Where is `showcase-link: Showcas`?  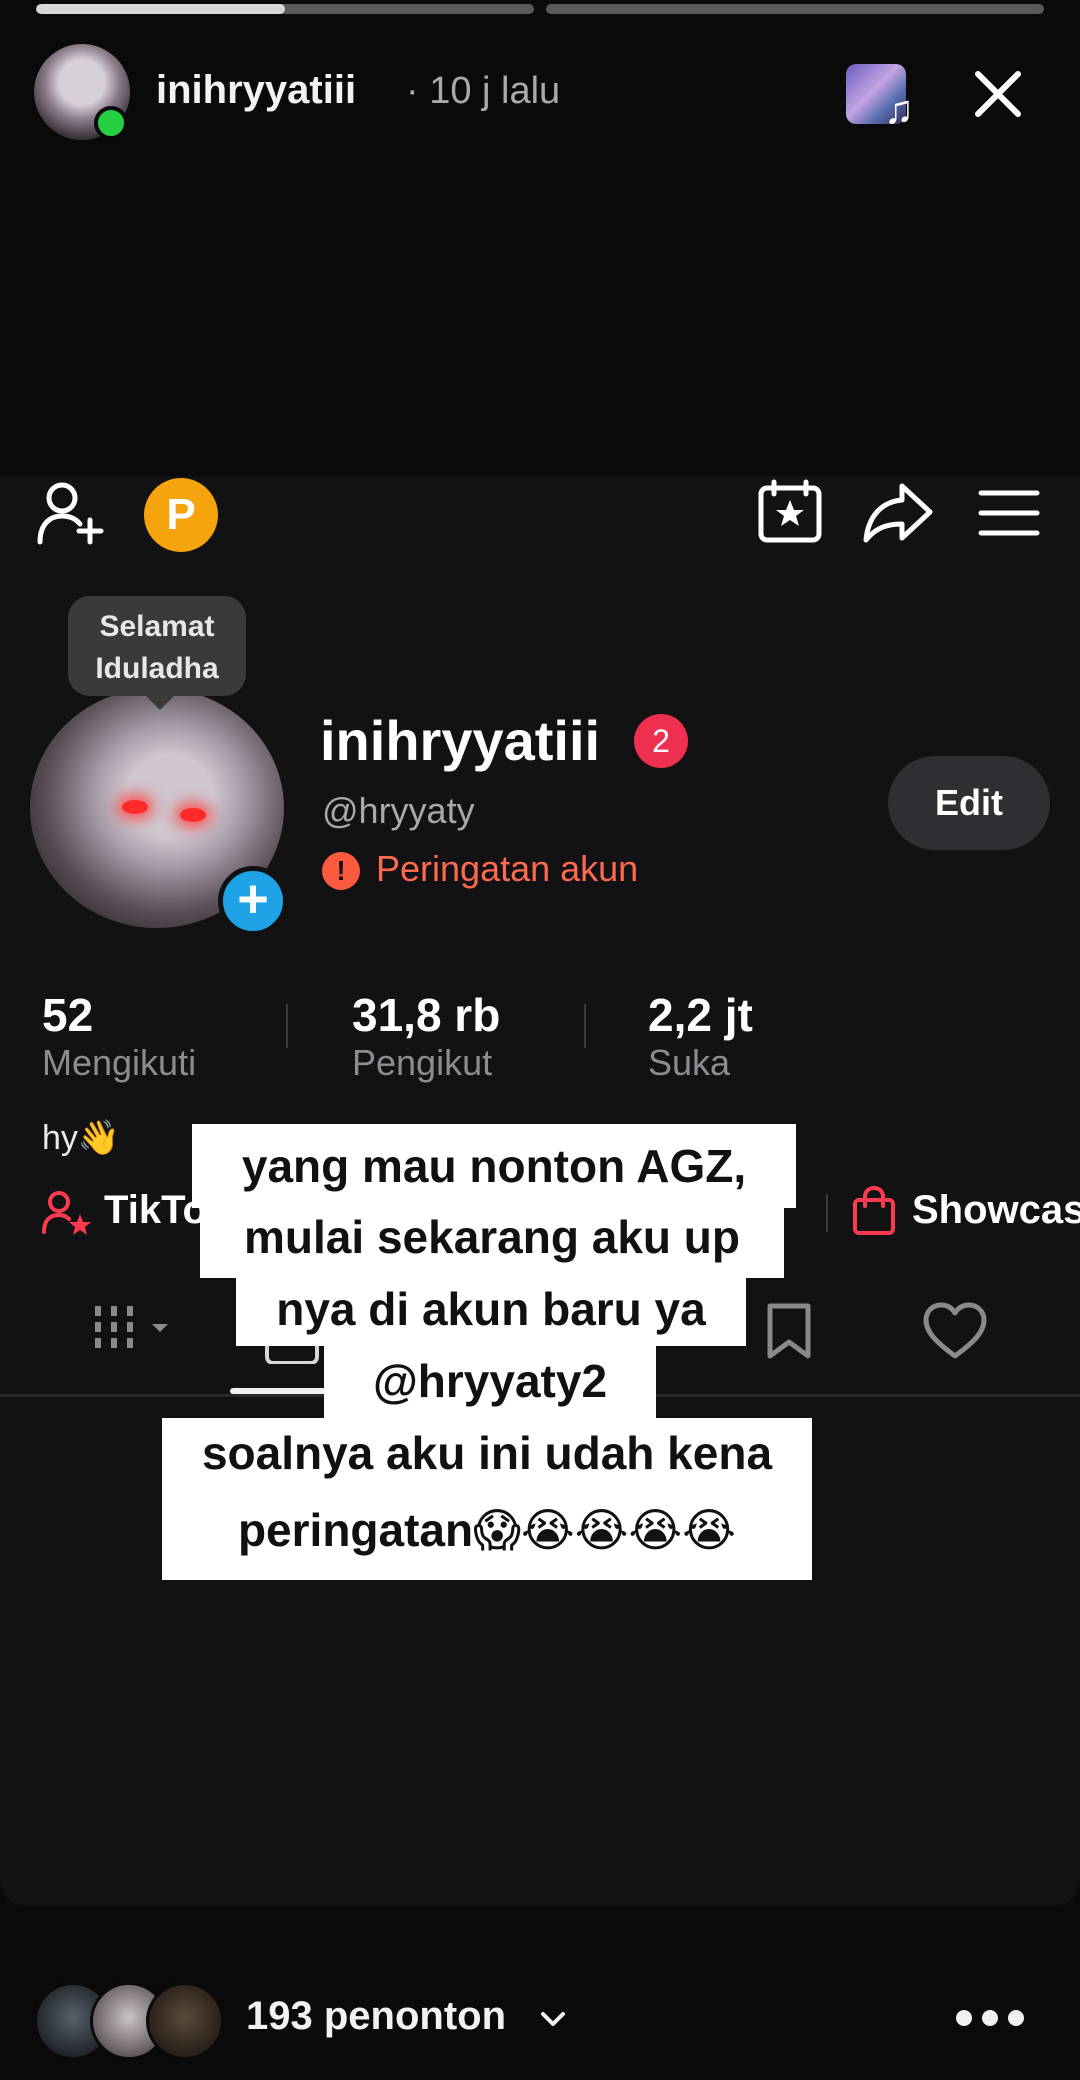
showcase-link: Showcas is located at coordinates (996, 1210).